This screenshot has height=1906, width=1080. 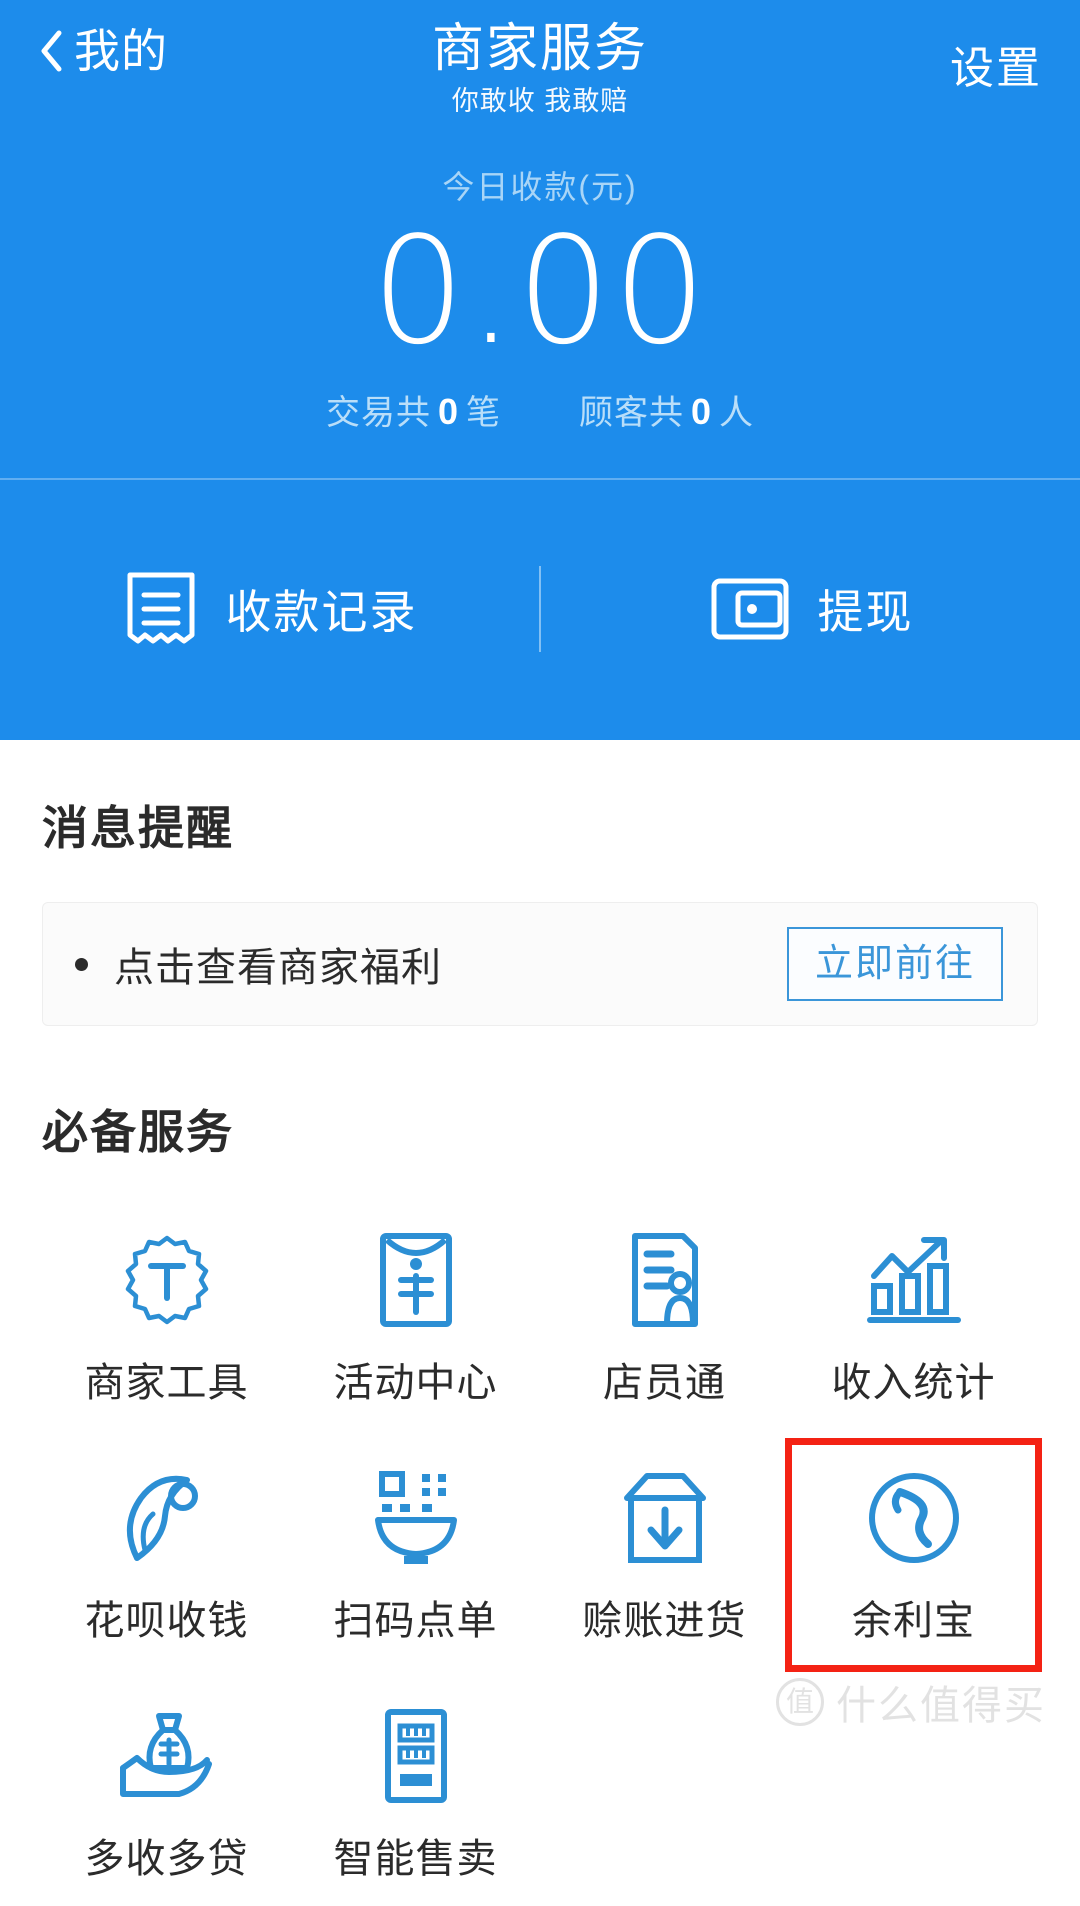 What do you see at coordinates (865, 612) in the screenshot?
I see `action-withdraw-label: 提现` at bounding box center [865, 612].